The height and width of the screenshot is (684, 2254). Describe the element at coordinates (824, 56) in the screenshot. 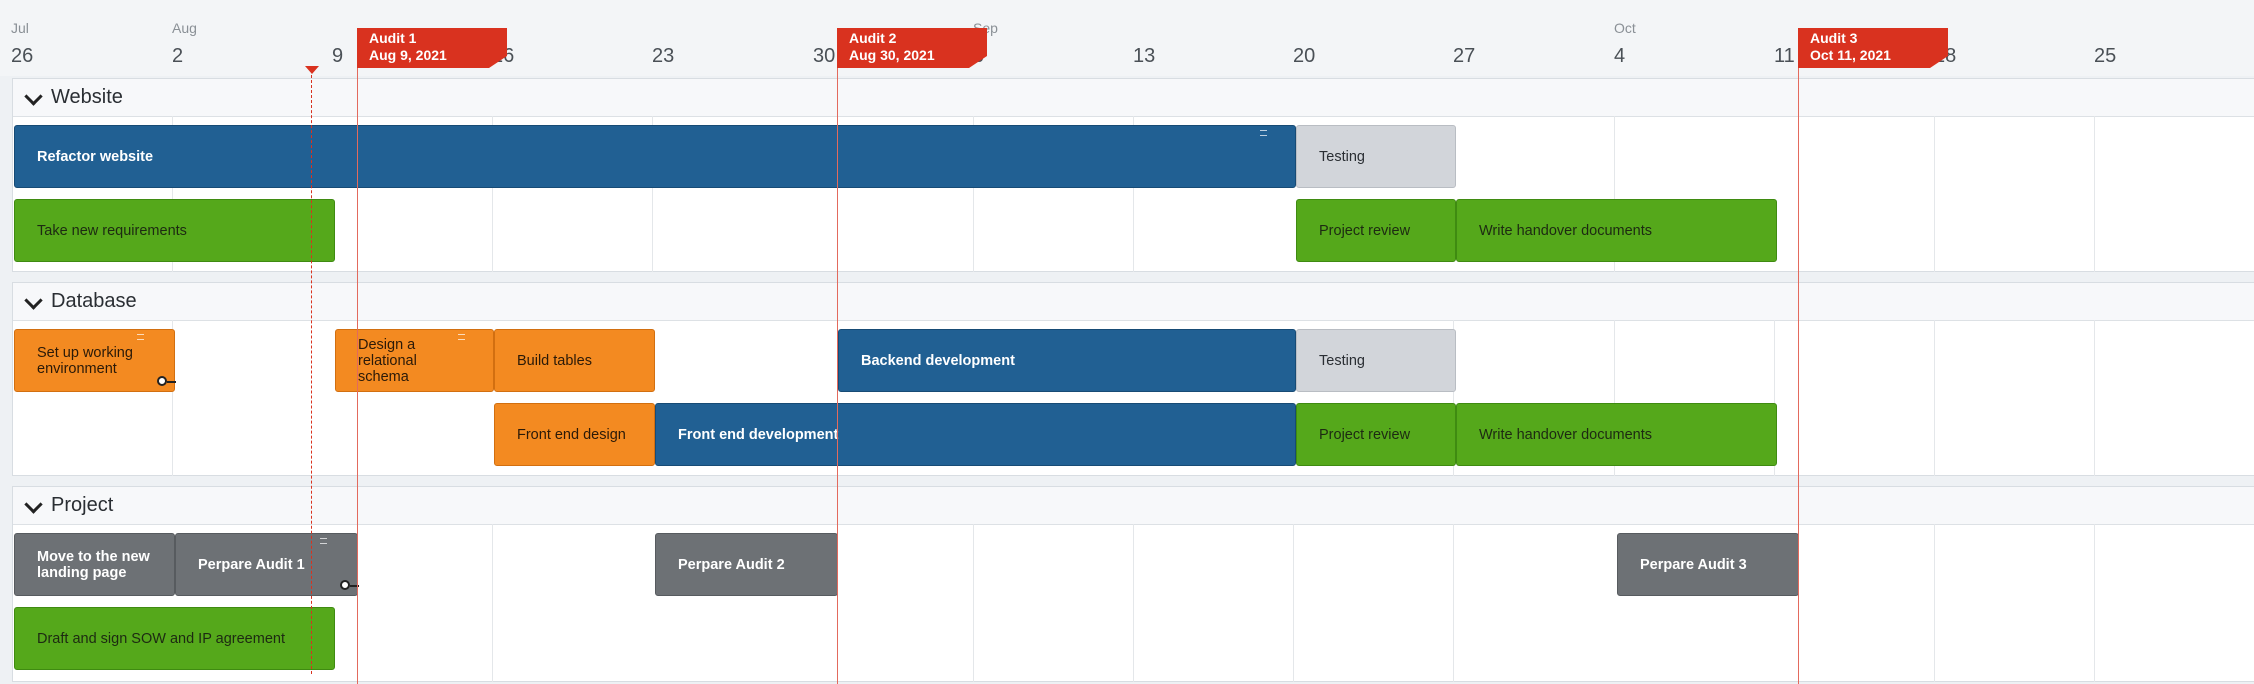

I see `day-label: 30` at that location.